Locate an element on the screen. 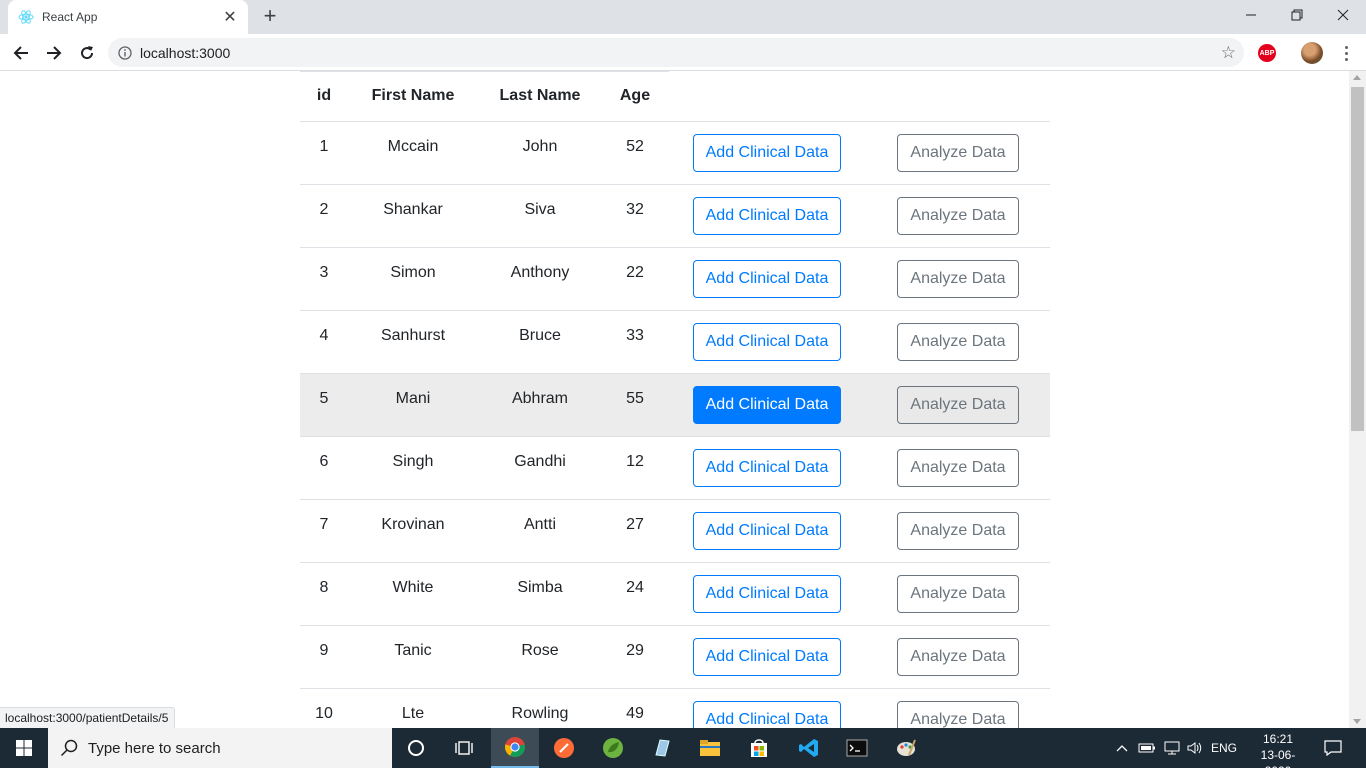 This screenshot has width=1366, height=779. cell-id: 4 is located at coordinates (324, 335).